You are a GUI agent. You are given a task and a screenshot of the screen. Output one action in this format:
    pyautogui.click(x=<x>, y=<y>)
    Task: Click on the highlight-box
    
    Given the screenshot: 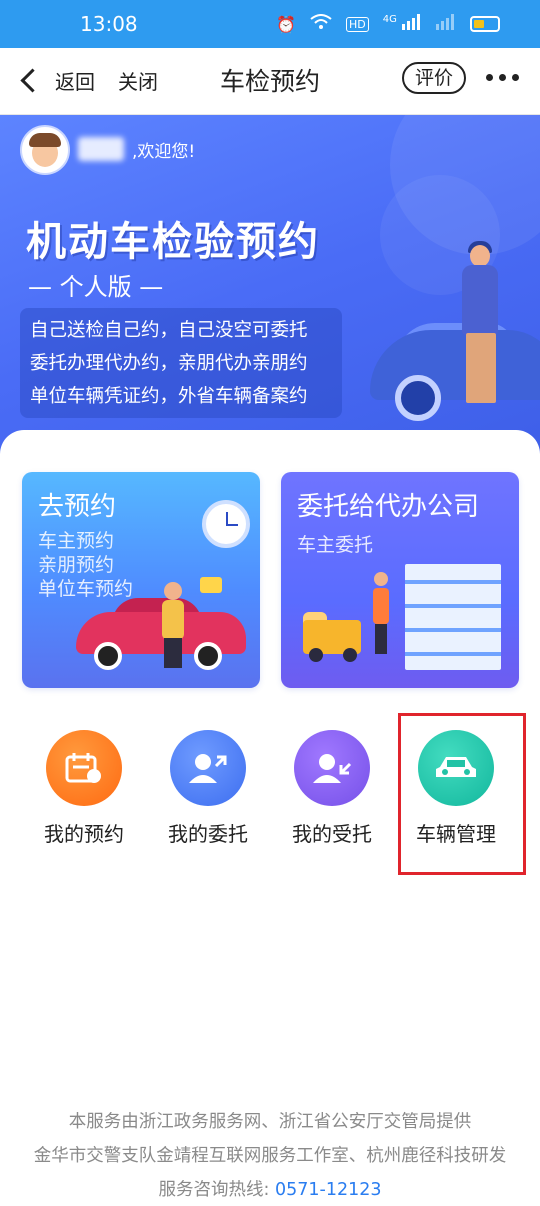 What is the action you would take?
    pyautogui.click(x=462, y=794)
    